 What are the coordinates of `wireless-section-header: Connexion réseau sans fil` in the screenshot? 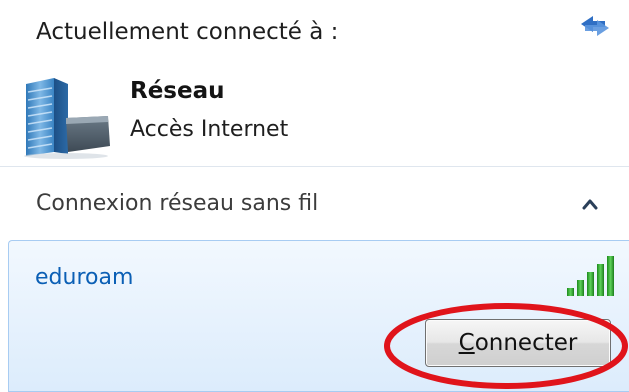 It's located at (314, 204).